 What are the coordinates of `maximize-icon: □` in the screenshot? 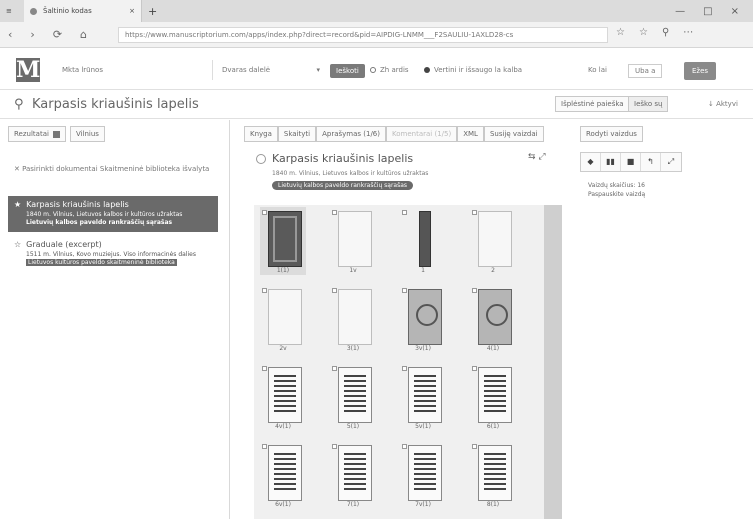 It's located at (707, 11).